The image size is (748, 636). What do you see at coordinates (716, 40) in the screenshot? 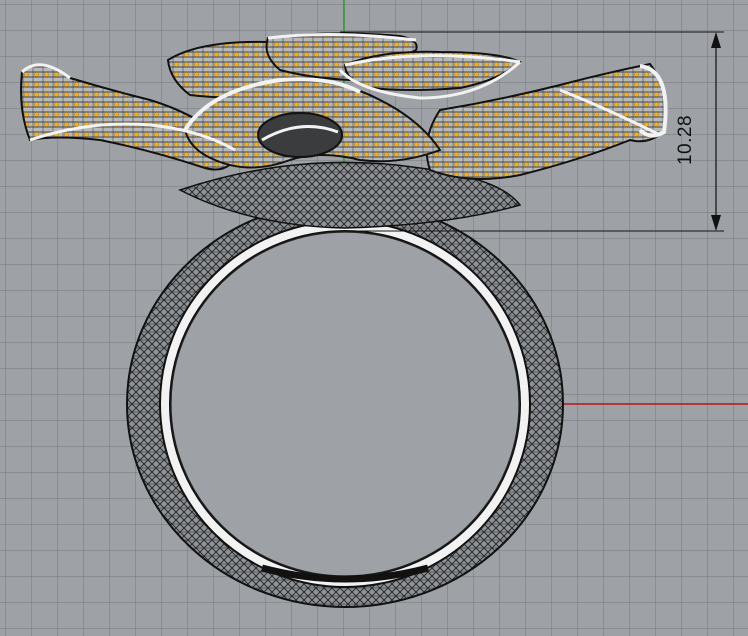
I see `dimension-arrow-top` at bounding box center [716, 40].